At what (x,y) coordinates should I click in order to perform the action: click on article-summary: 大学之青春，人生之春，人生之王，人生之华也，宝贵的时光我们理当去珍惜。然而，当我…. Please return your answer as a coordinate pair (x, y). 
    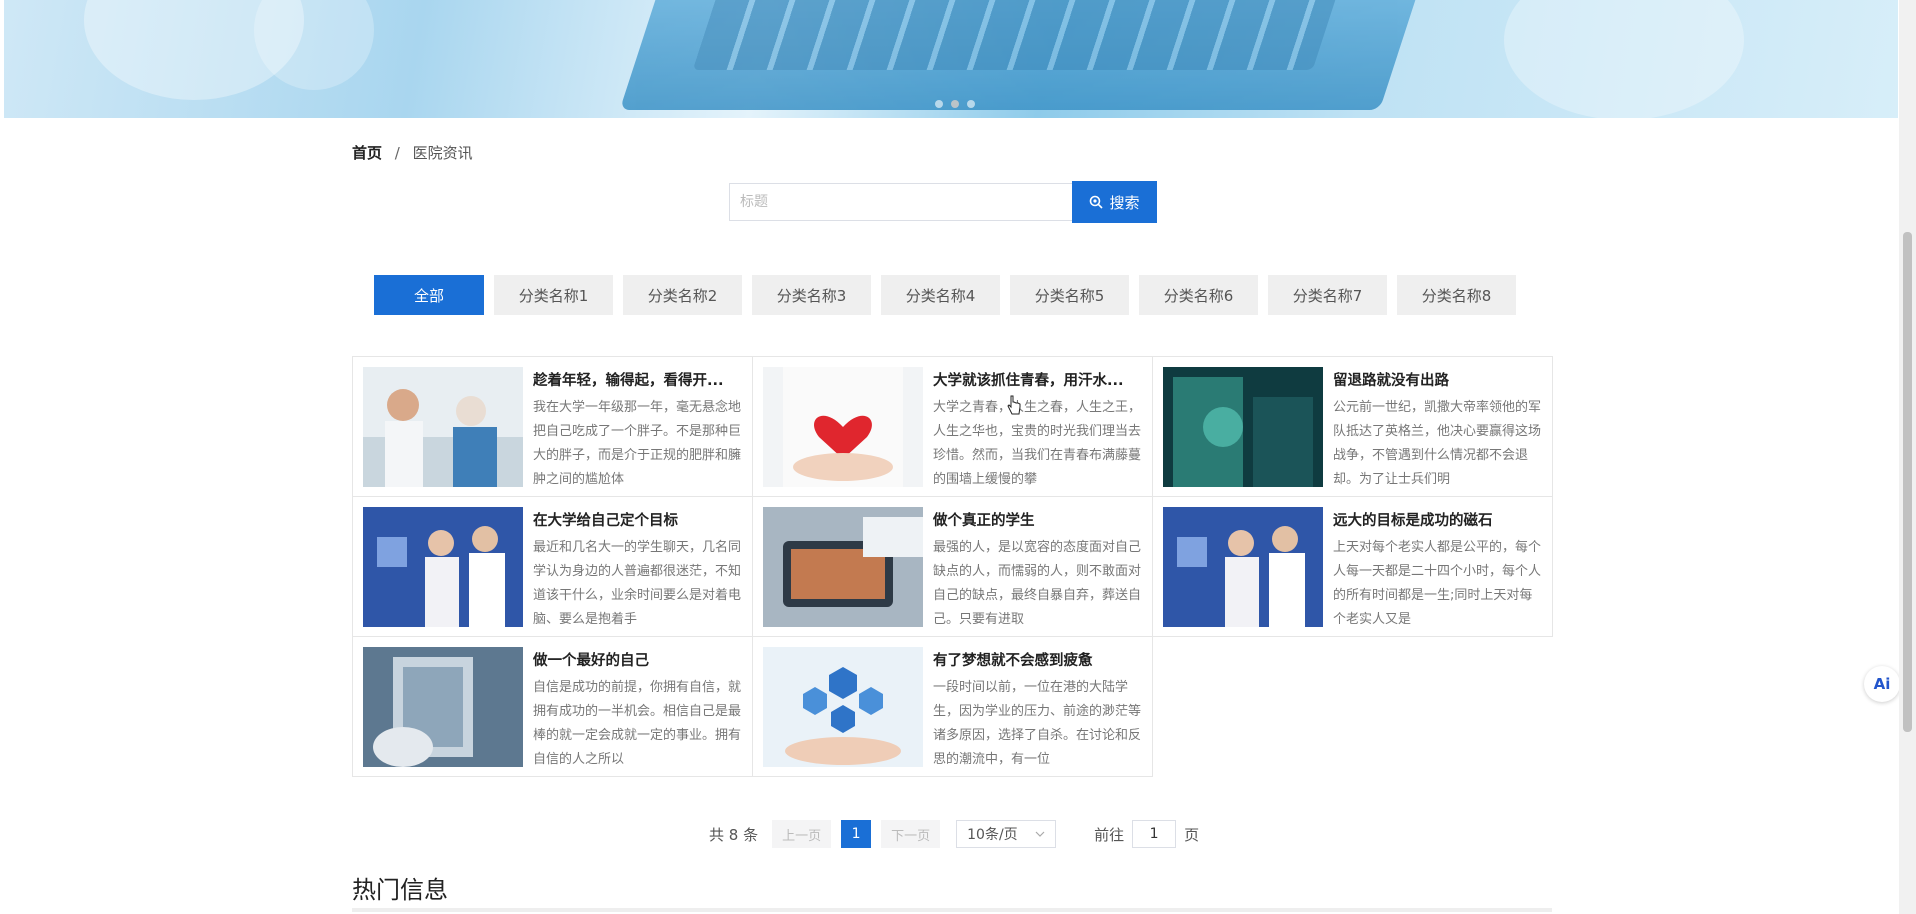
    Looking at the image, I should click on (1037, 443).